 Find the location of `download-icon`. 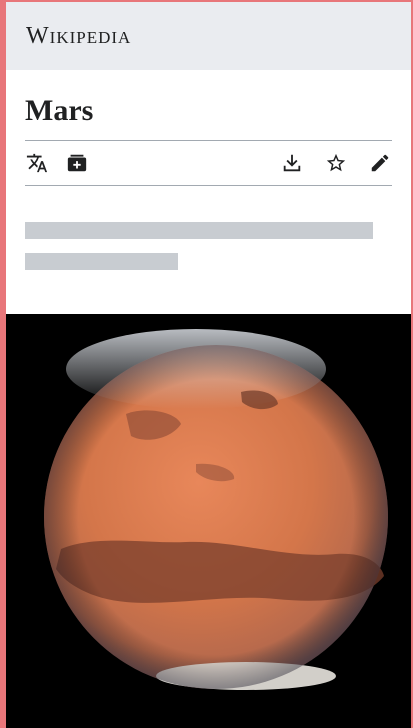

download-icon is located at coordinates (292, 163).